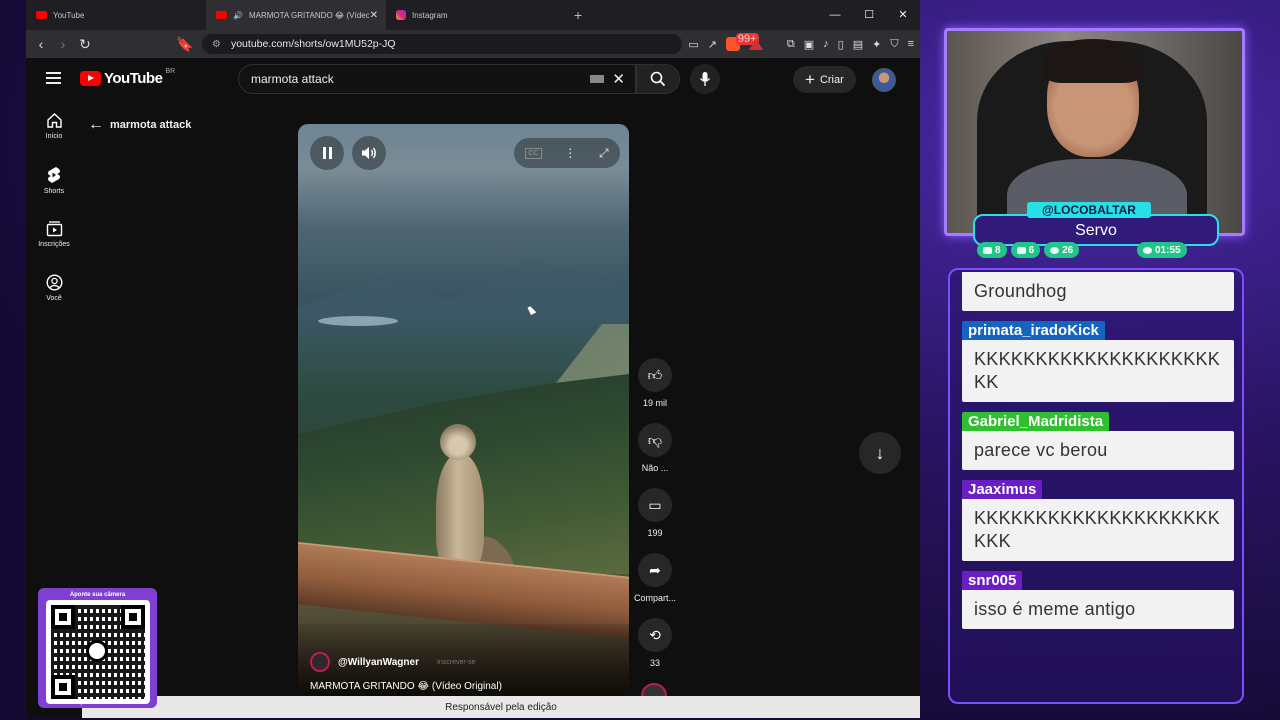 This screenshot has width=1280, height=720. What do you see at coordinates (430, 15) in the screenshot?
I see `tab-label: Instagram` at bounding box center [430, 15].